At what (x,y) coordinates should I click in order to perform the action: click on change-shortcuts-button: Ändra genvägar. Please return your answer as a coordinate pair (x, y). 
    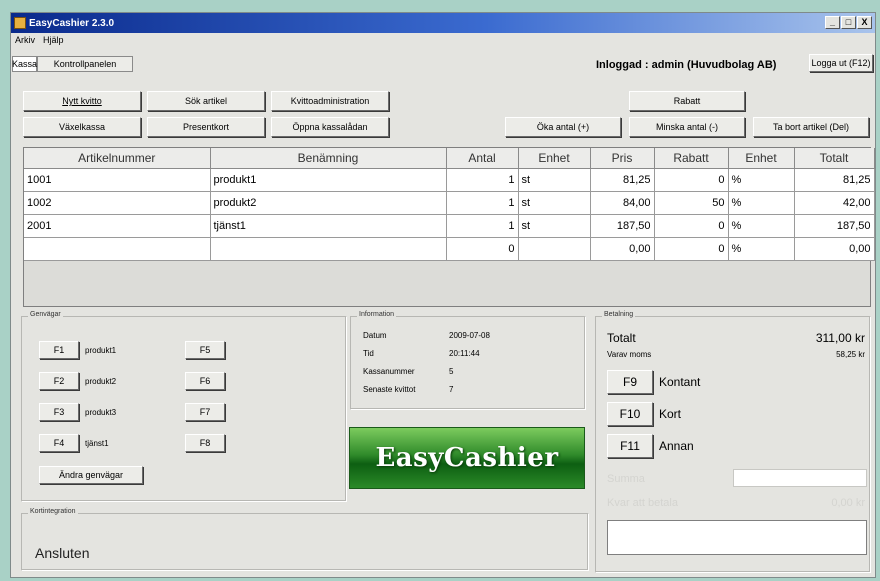
    Looking at the image, I should click on (91, 475).